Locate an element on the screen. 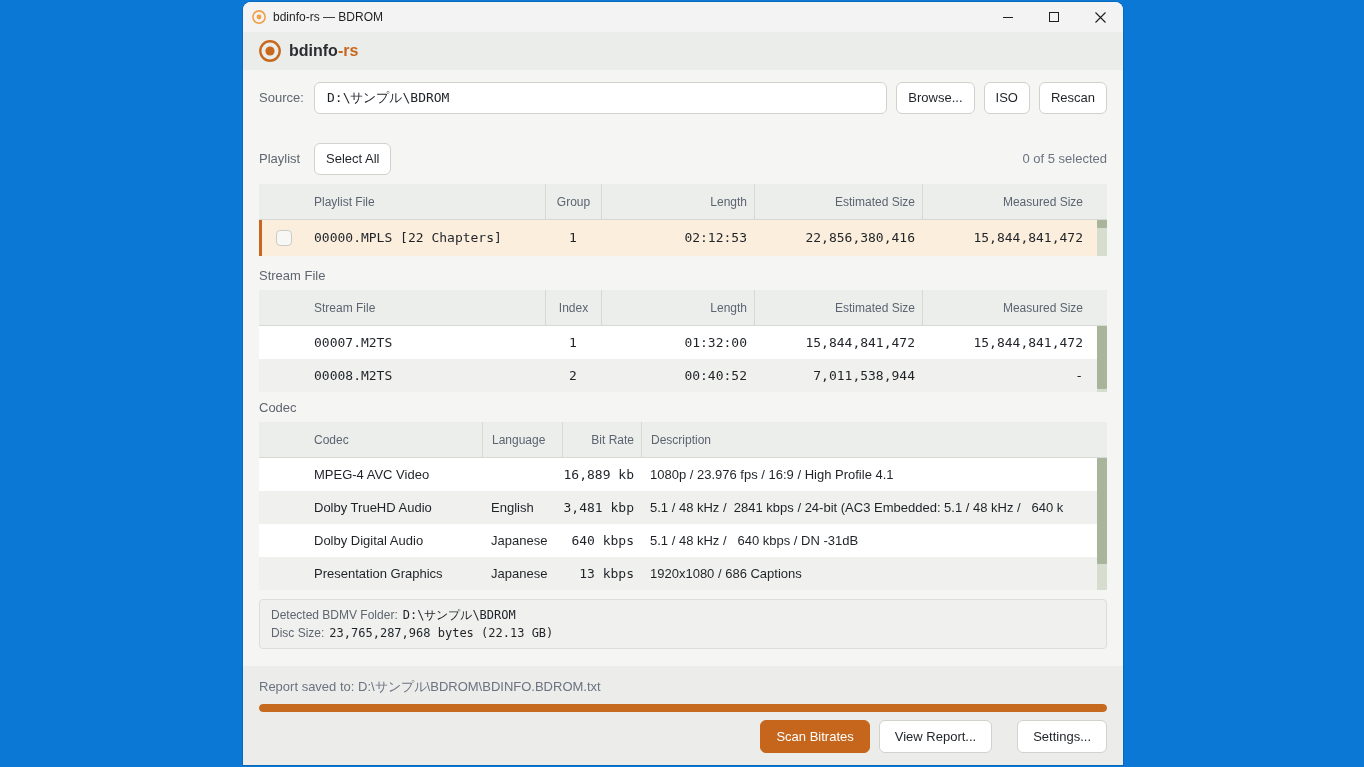  table-cell-text: 00:40:52 is located at coordinates (715, 375).